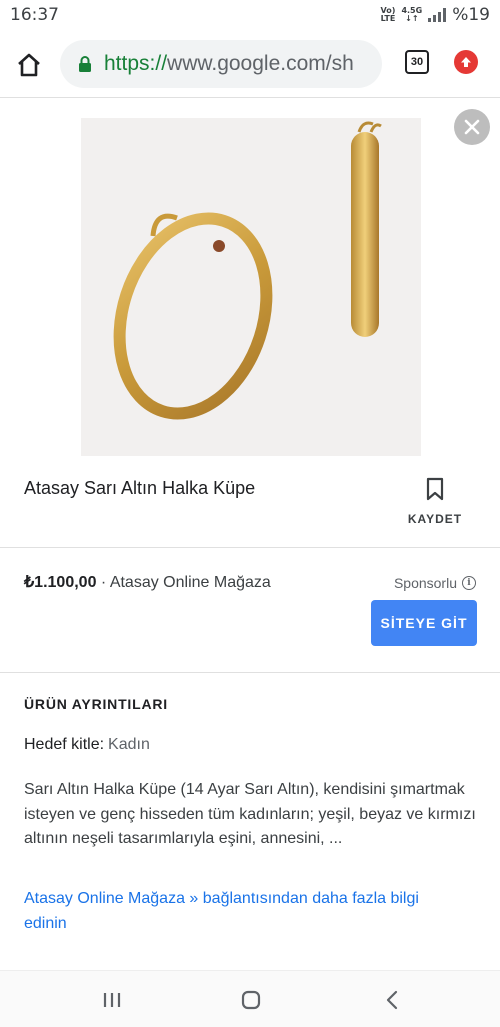 The width and height of the screenshot is (500, 1027). What do you see at coordinates (229, 63) in the screenshot?
I see `url-text: https://www.google.com/sh` at bounding box center [229, 63].